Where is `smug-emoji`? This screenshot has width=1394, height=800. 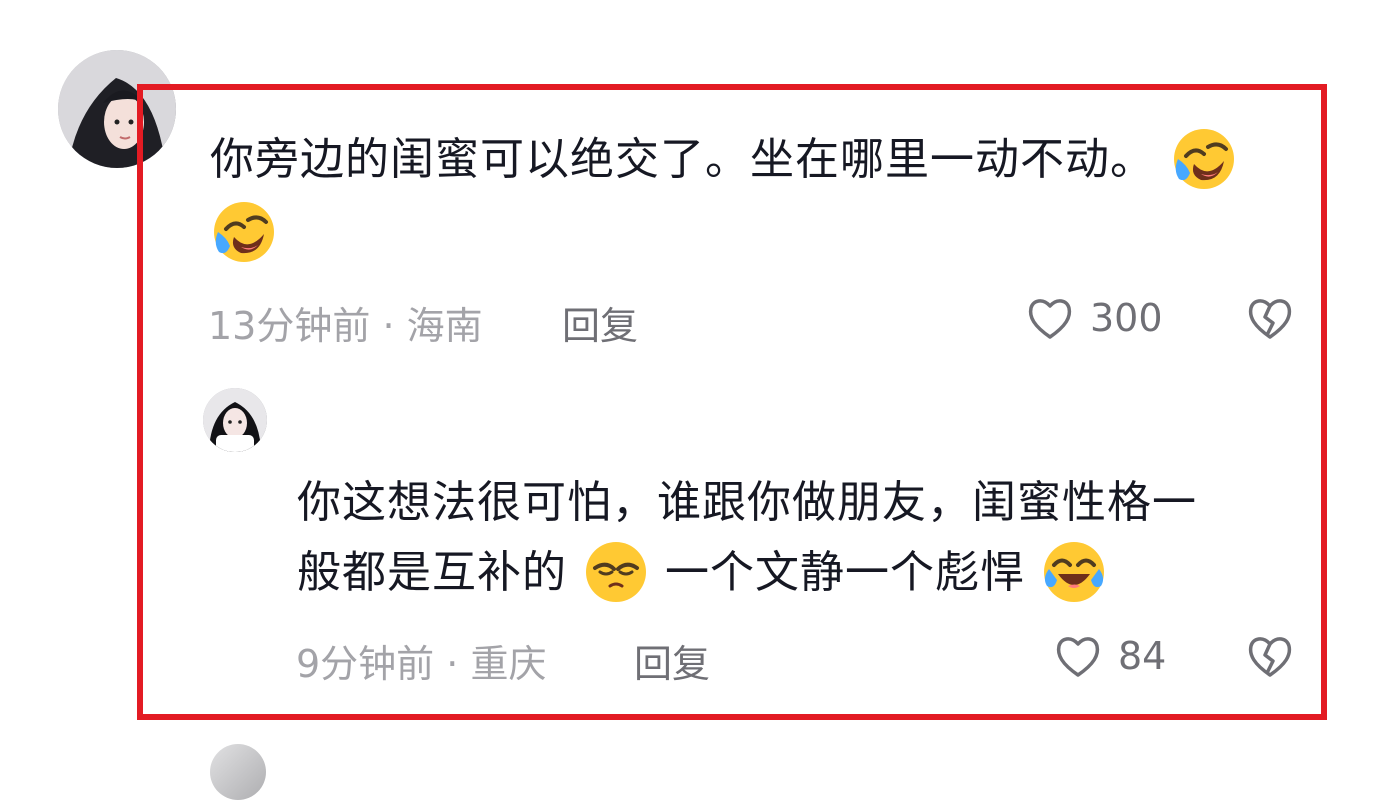
smug-emoji is located at coordinates (616, 572).